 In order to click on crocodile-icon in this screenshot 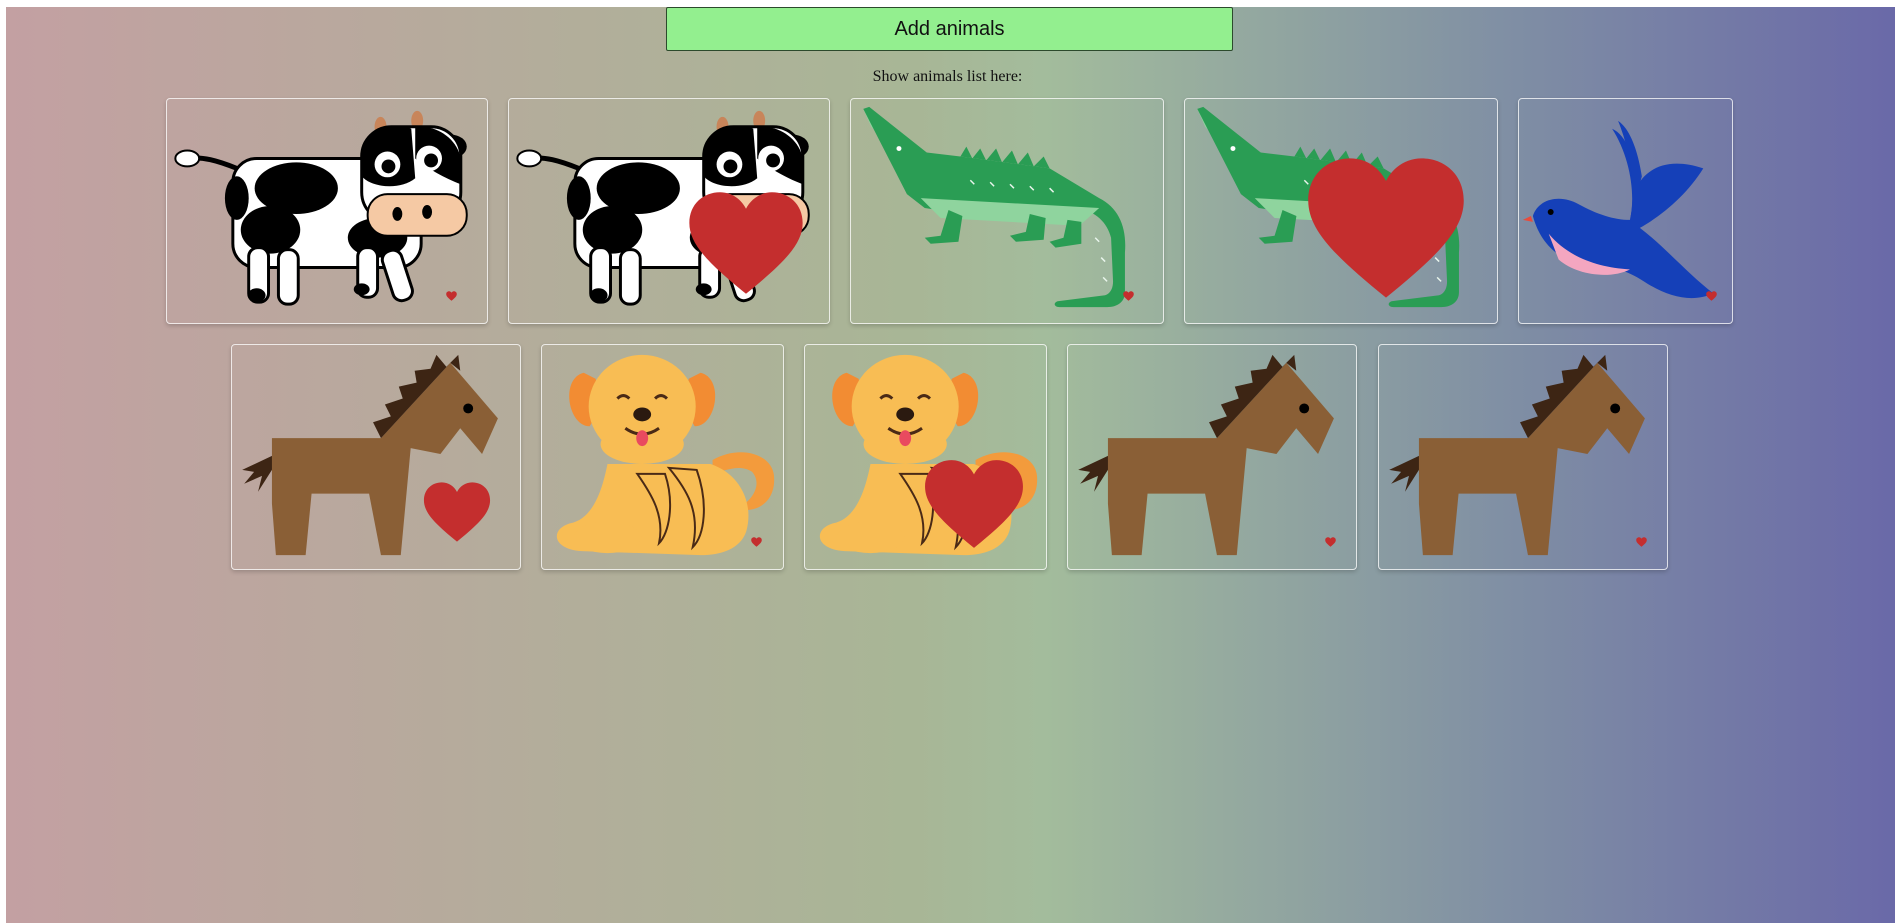, I will do `click(994, 207)`.